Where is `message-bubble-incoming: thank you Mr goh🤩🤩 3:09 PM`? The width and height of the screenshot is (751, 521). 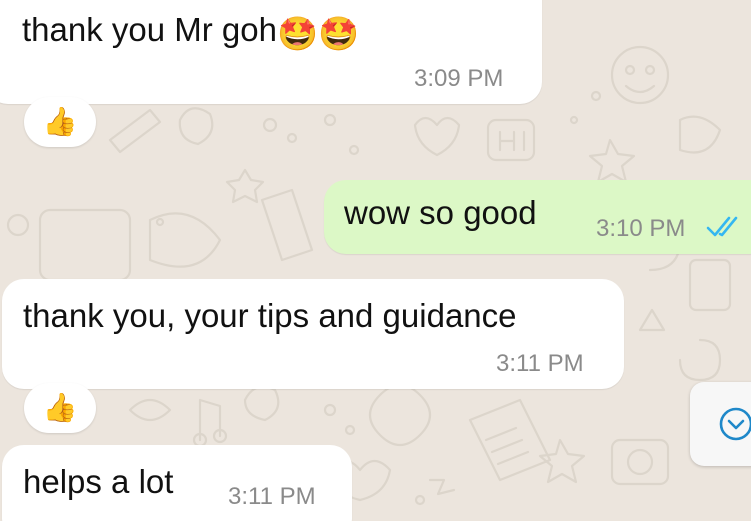 message-bubble-incoming: thank you Mr goh🤩🤩 3:09 PM is located at coordinates (271, 52).